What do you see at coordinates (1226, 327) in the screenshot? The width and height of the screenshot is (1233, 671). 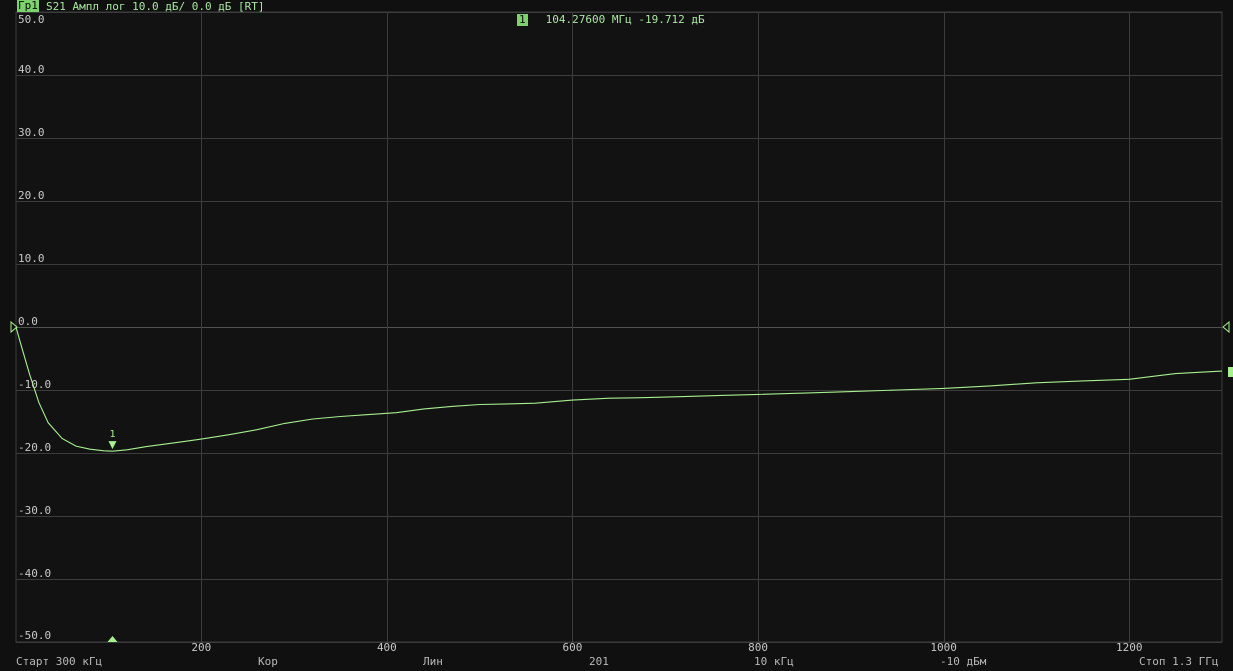 I see `reference-level-right-icon` at bounding box center [1226, 327].